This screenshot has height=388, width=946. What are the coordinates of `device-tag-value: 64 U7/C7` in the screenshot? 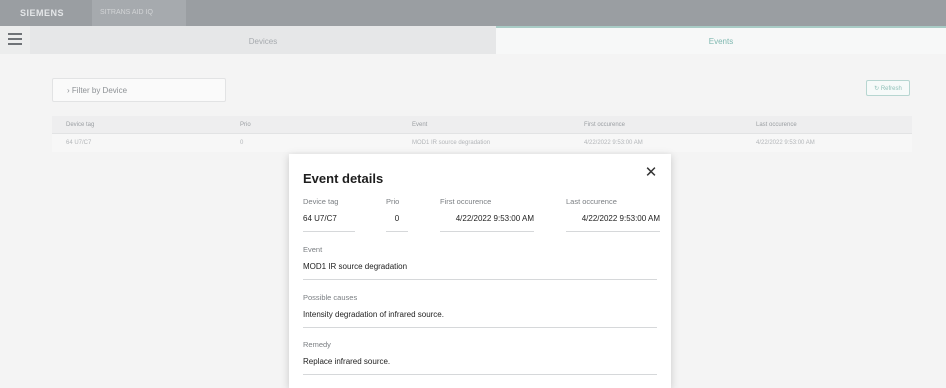 It's located at (329, 223).